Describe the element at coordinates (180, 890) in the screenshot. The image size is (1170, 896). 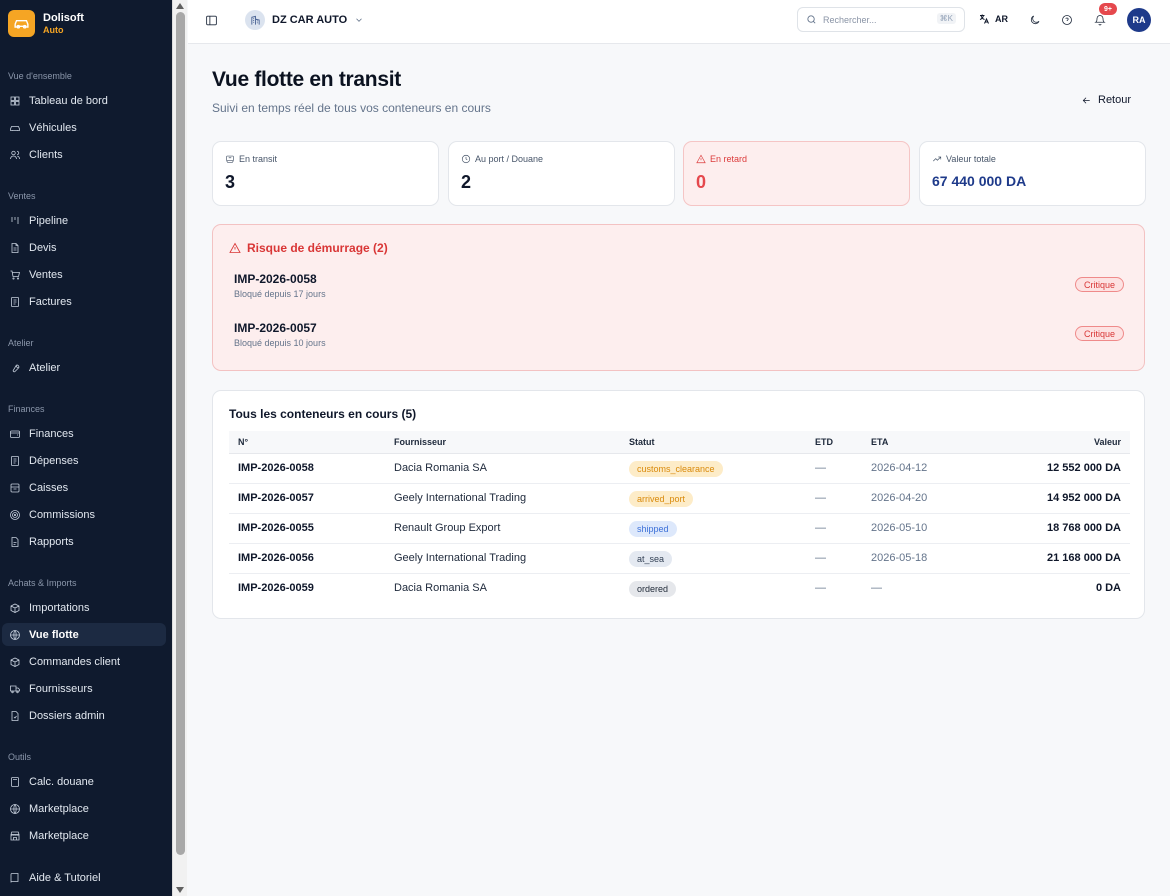
I see `scroll-down-arrow-icon` at that location.